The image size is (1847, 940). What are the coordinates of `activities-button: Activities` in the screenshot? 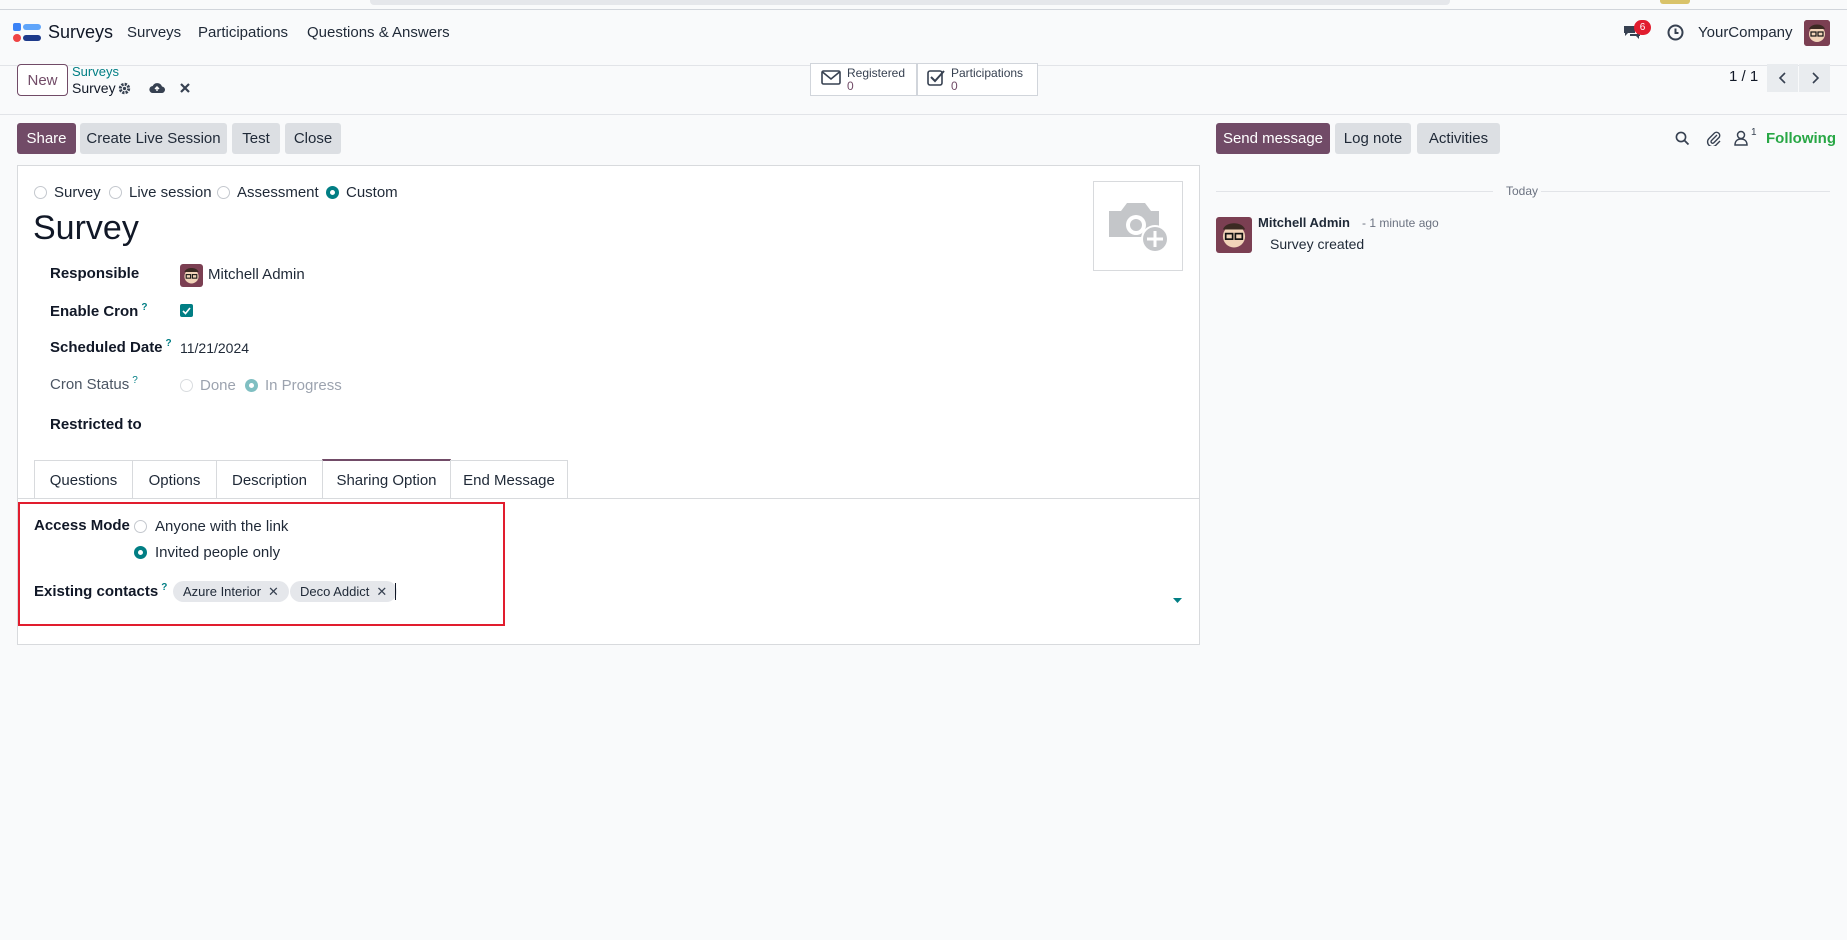 It's located at (1458, 138).